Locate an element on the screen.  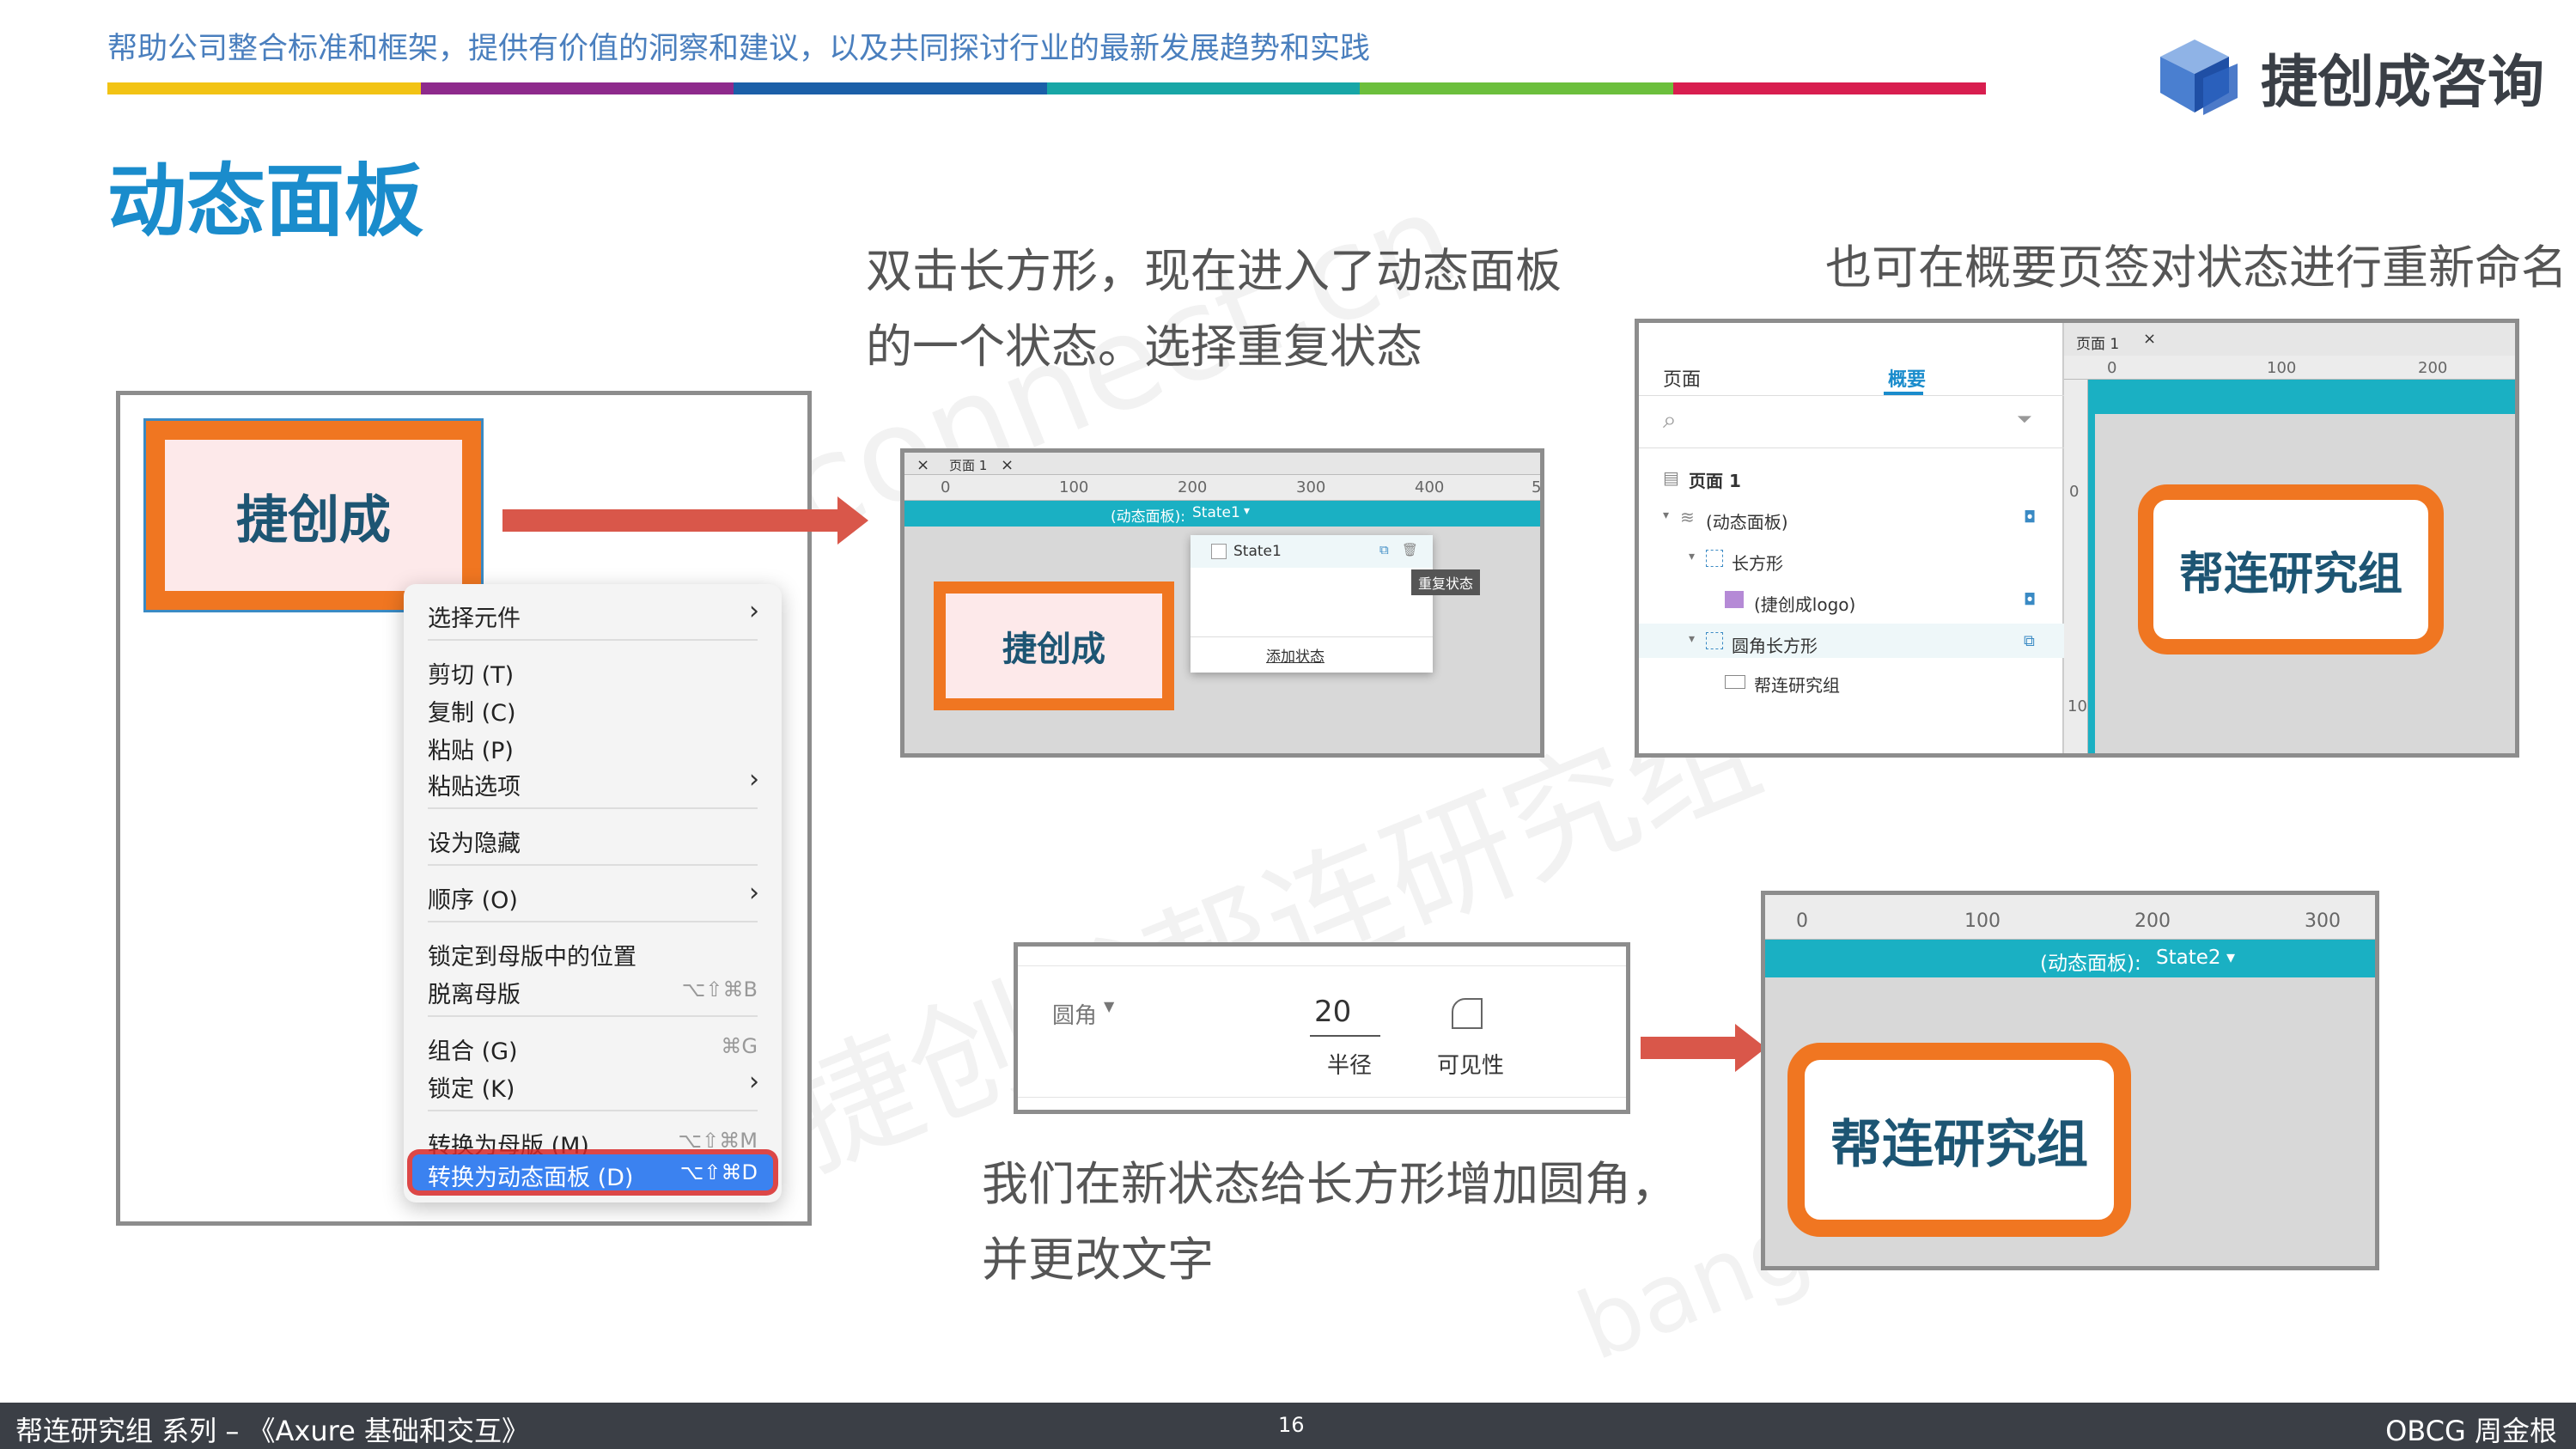
corner-visibility-icon is located at coordinates (1467, 1013).